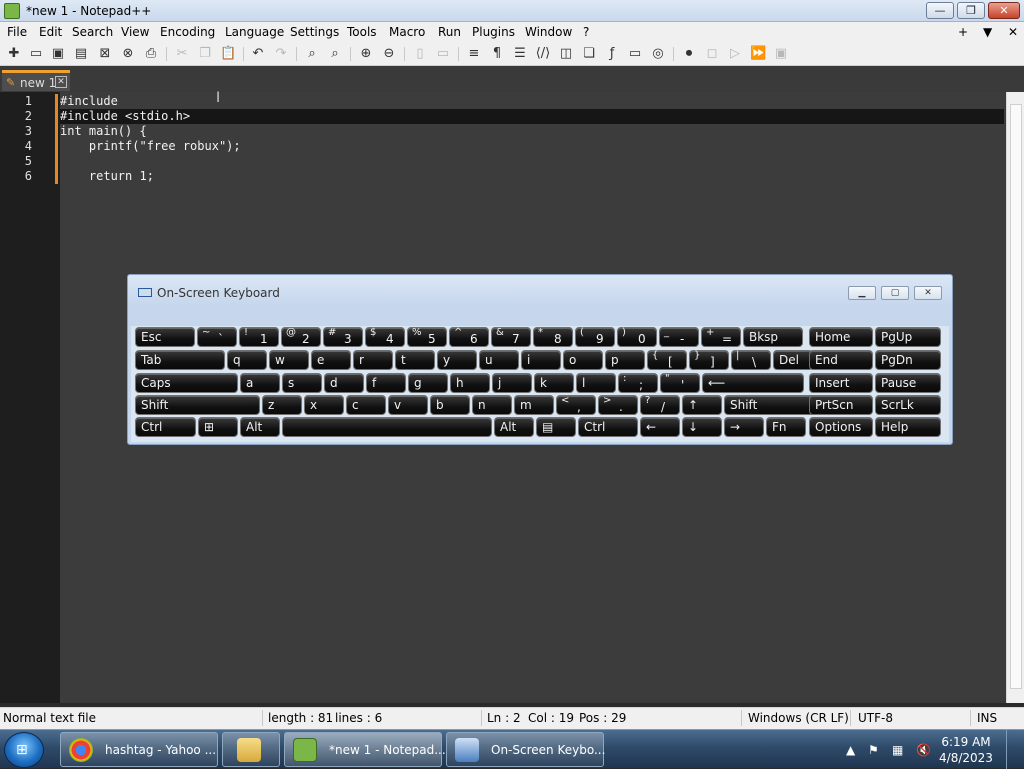  What do you see at coordinates (781, 54) in the screenshot?
I see `save-macro-icon: ▣` at bounding box center [781, 54].